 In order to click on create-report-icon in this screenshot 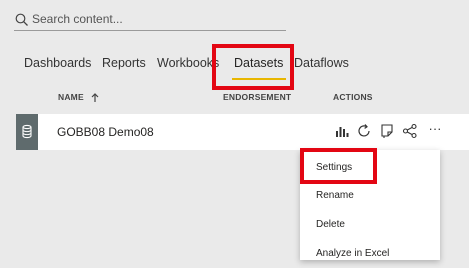, I will do `click(387, 131)`.